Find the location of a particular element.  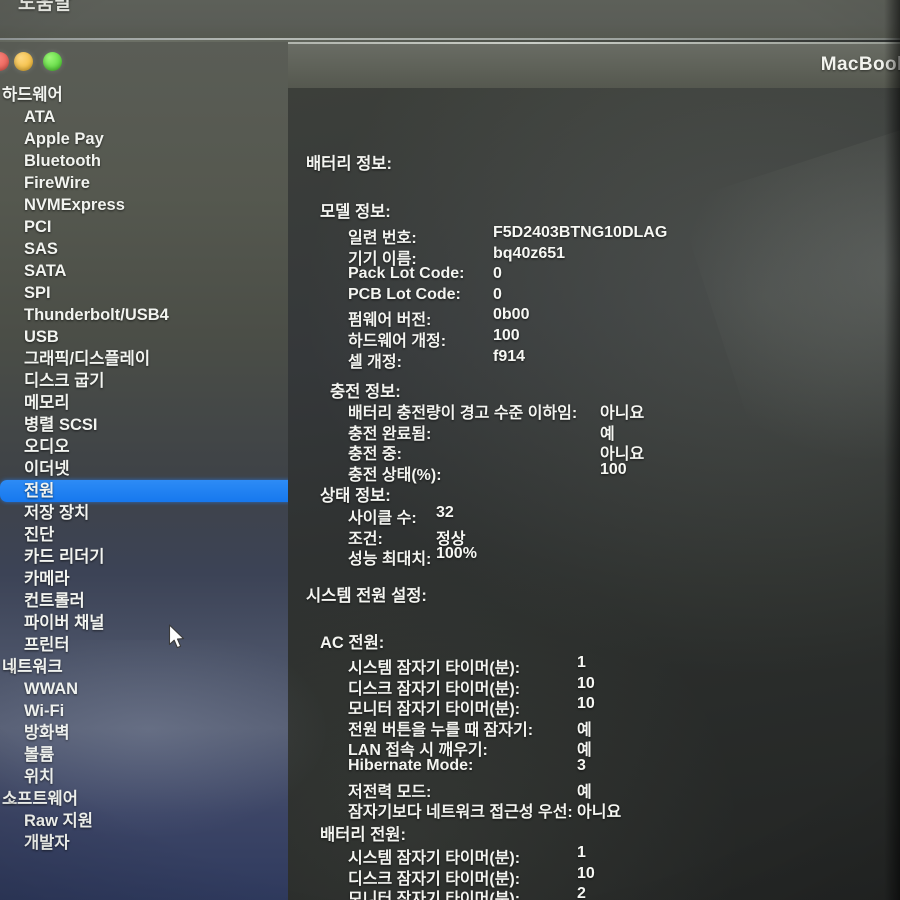

ac_rows-row: 잠자기보다 네트워크 접근성 우선: 아니요 is located at coordinates (484, 810).